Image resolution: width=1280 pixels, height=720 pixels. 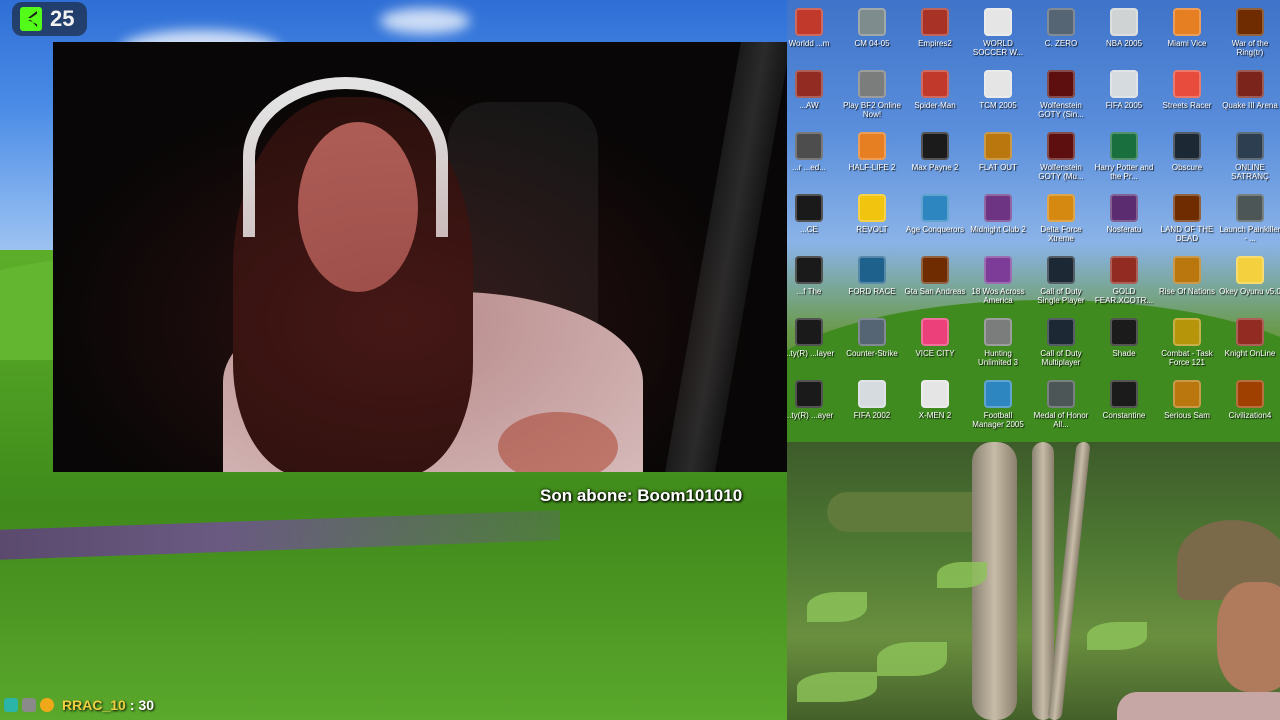 I want to click on desktop-shortcut-icon: Okey Oyunu v5.0, so click(x=1249, y=276).